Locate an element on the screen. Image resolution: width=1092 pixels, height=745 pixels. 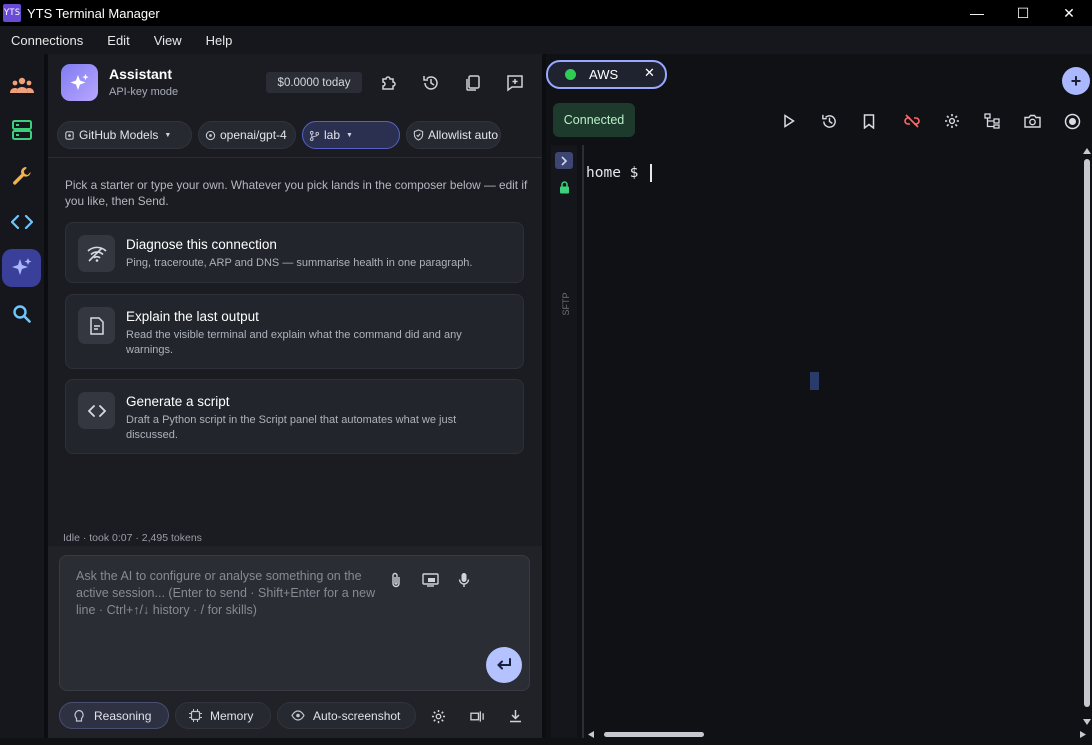
assistant-sparkle-icon is located at coordinates (79, 82).